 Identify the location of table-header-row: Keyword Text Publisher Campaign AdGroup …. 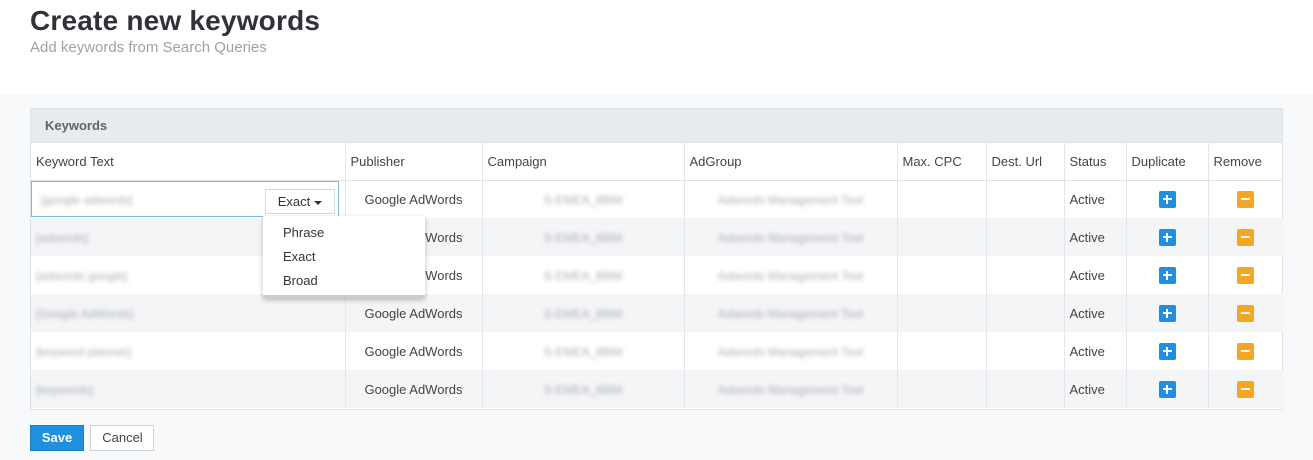
(657, 162).